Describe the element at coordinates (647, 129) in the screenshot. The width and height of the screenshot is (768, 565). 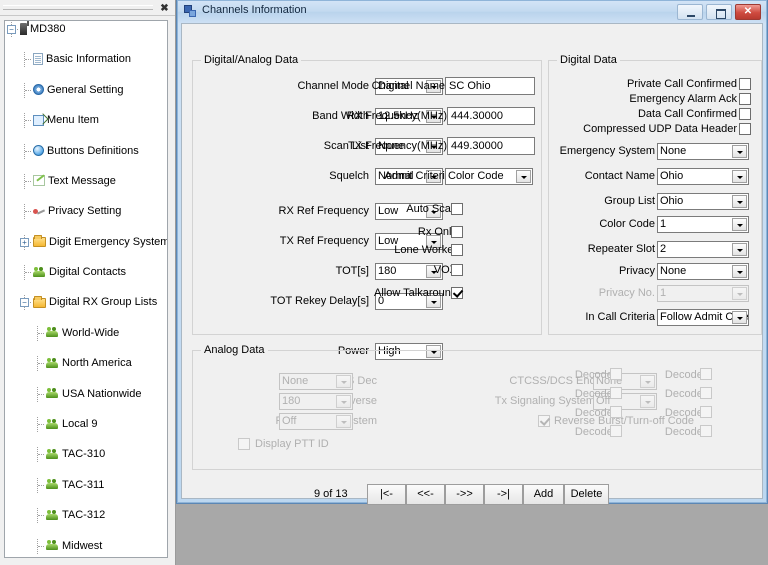
I see `checkbox-label: Compressed UDP Data Header` at that location.